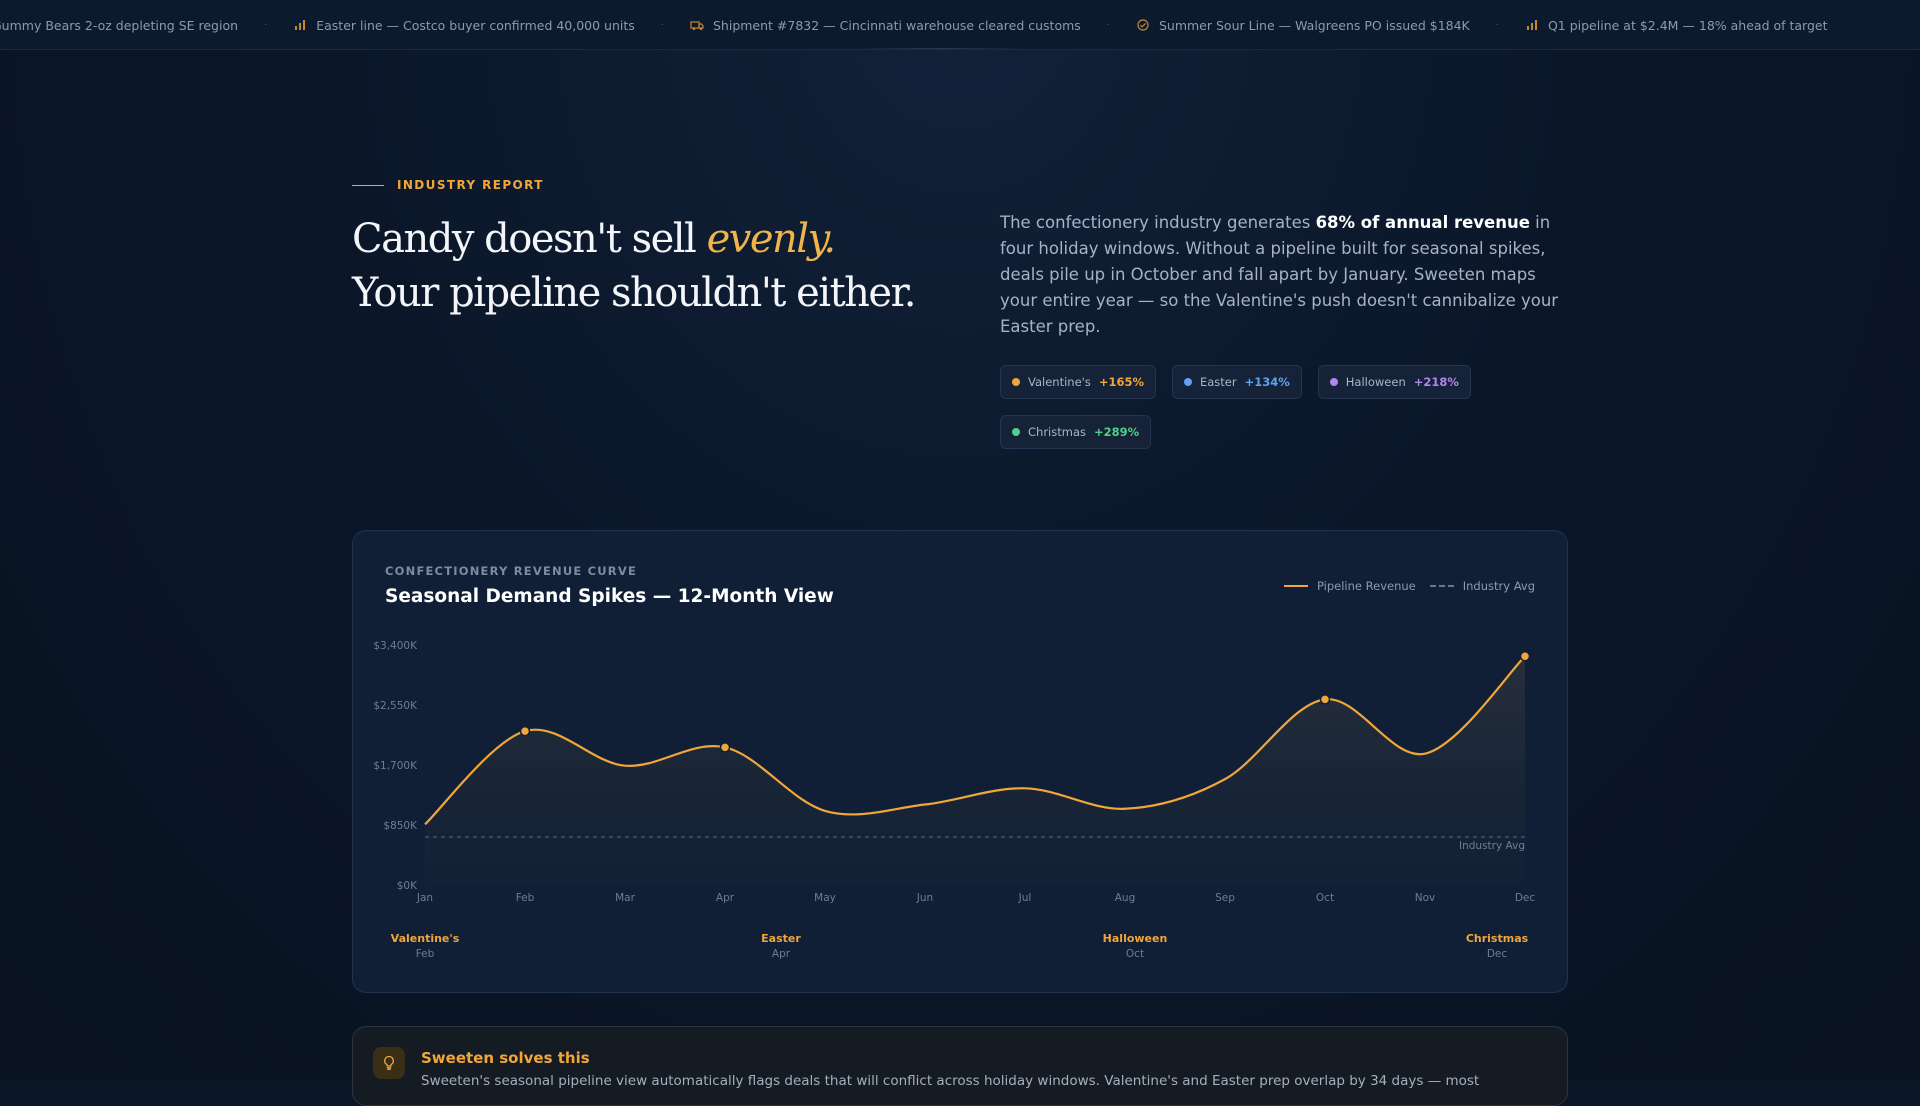  What do you see at coordinates (781, 954) in the screenshot?
I see `holiday-month: Apr` at bounding box center [781, 954].